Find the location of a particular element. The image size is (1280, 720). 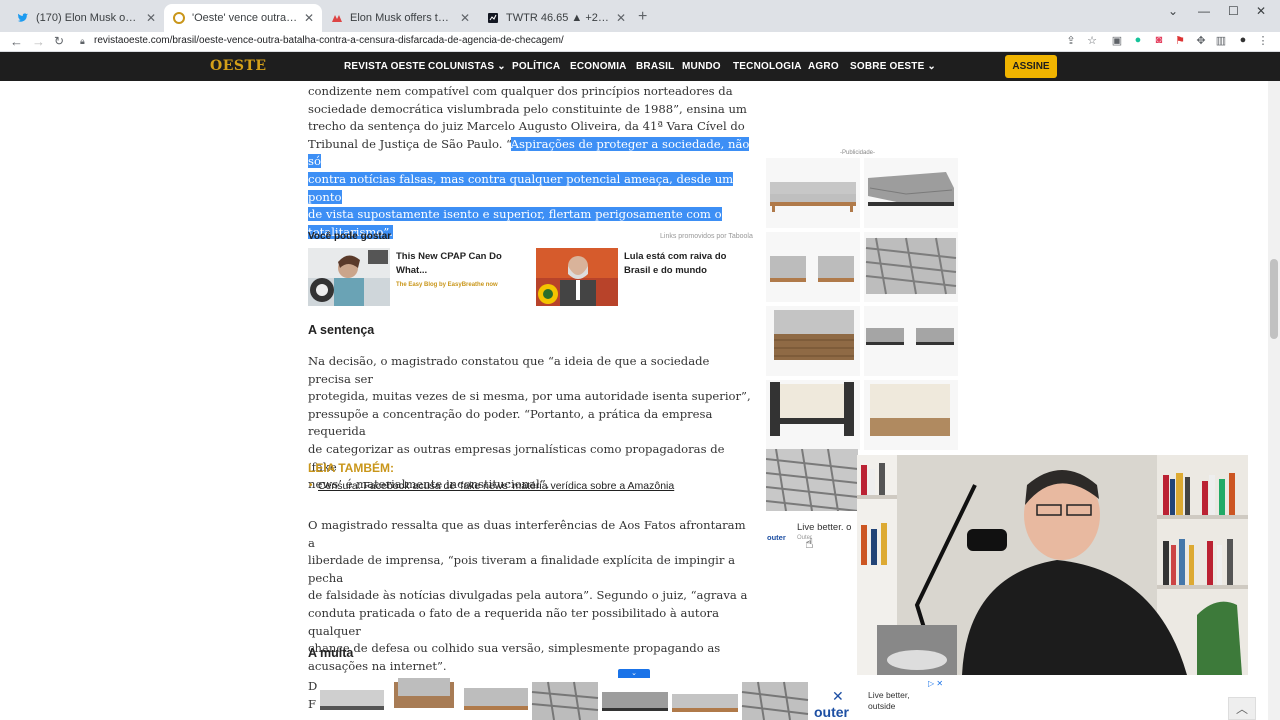

maximize-icon: ☐ is located at coordinates (1233, 11).